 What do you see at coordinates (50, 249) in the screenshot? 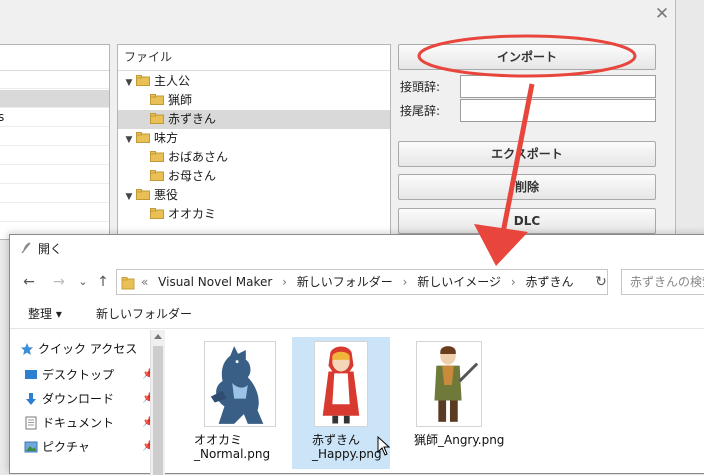
I see `dialog-title: 開く` at bounding box center [50, 249].